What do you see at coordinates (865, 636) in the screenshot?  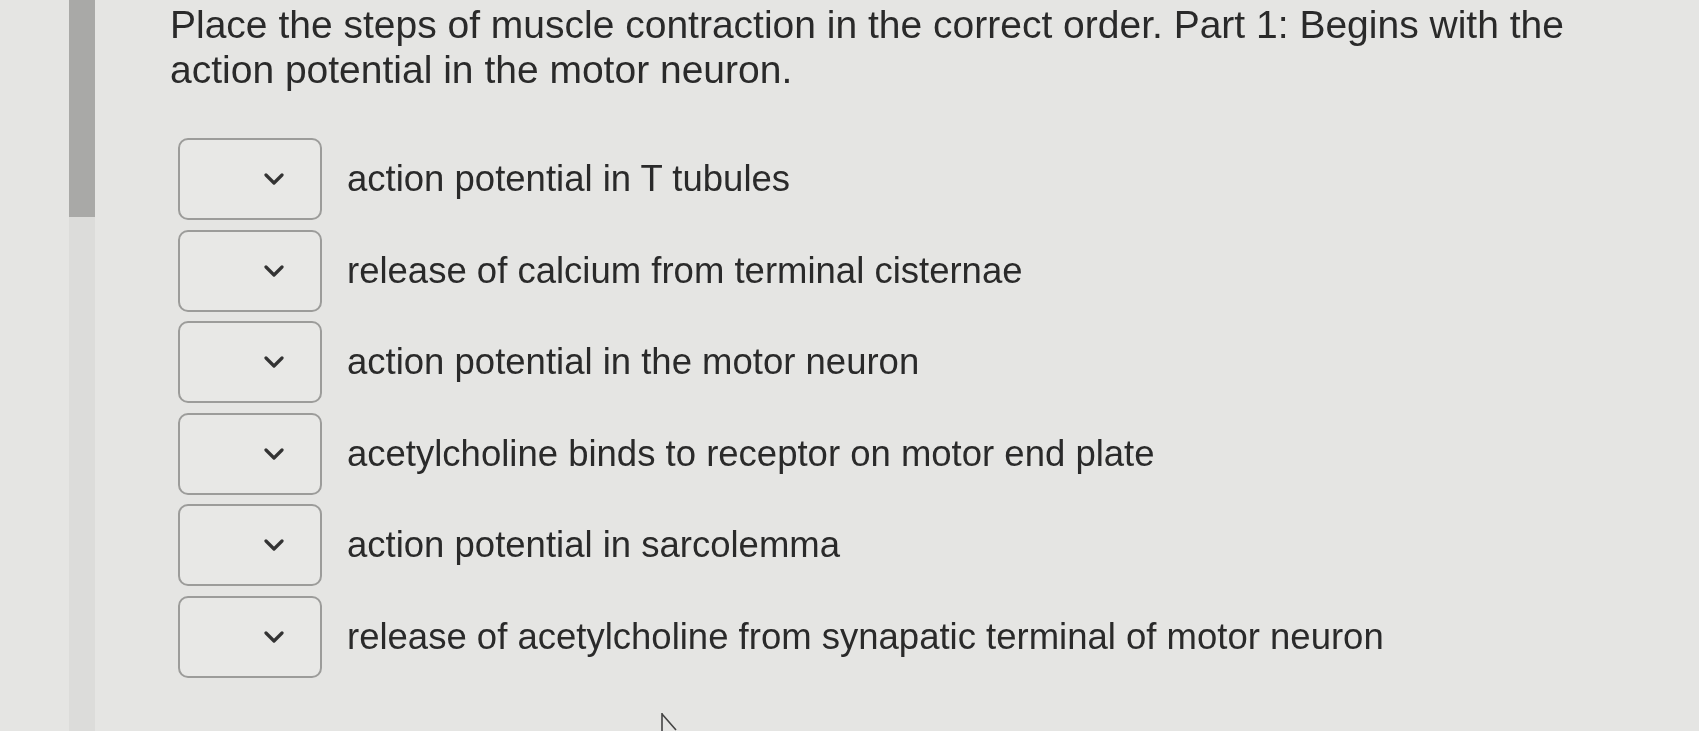 I see `step-text: release of acetylcholine from synapatic terminal of motor neuron` at bounding box center [865, 636].